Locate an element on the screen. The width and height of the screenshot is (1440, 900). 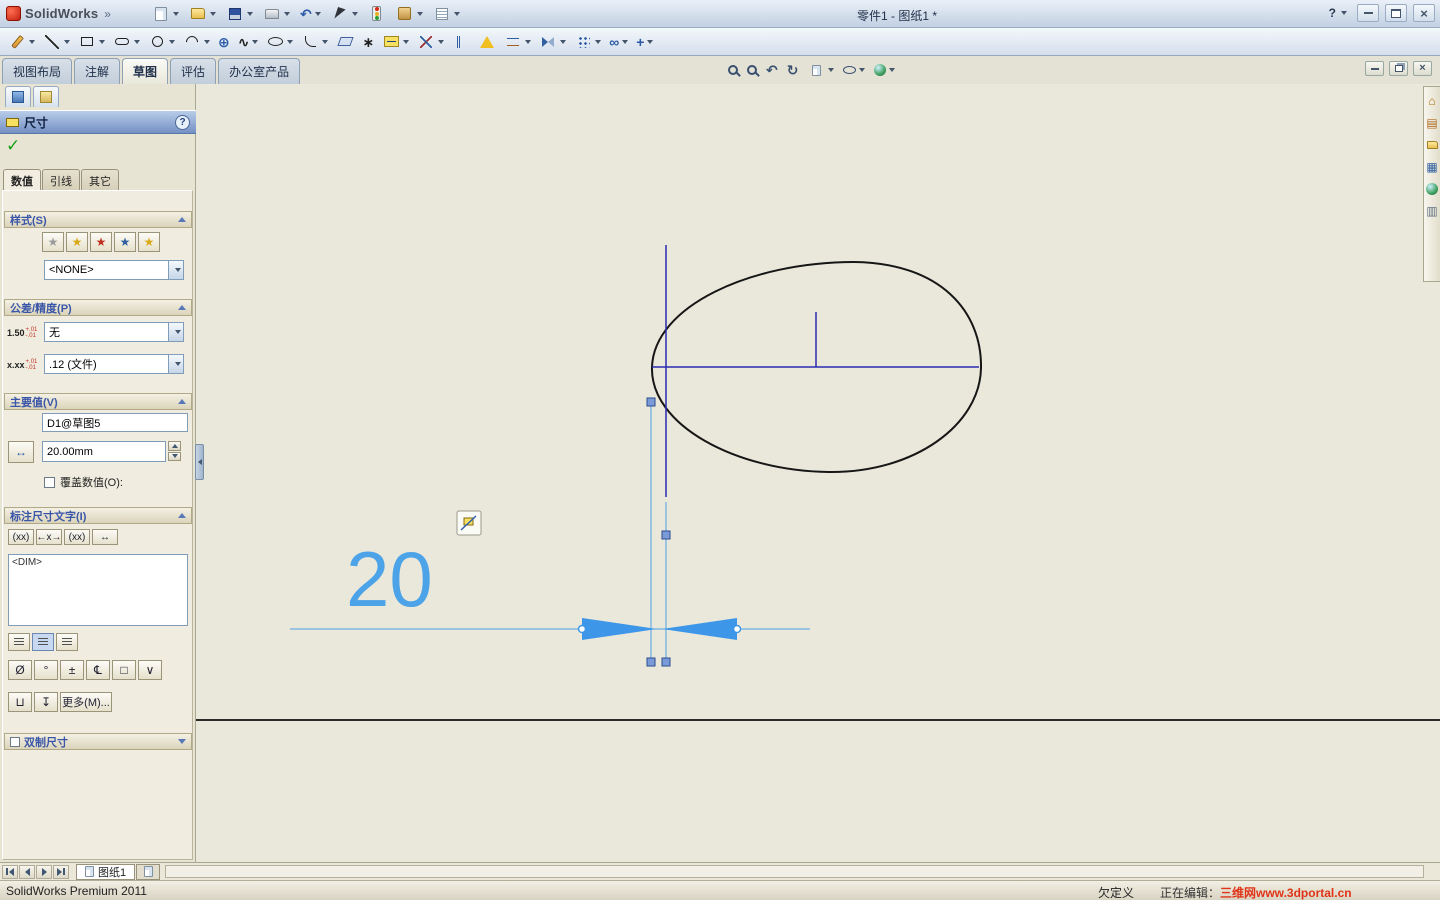
tab-annotation: 注解 is located at coordinates (97, 71).